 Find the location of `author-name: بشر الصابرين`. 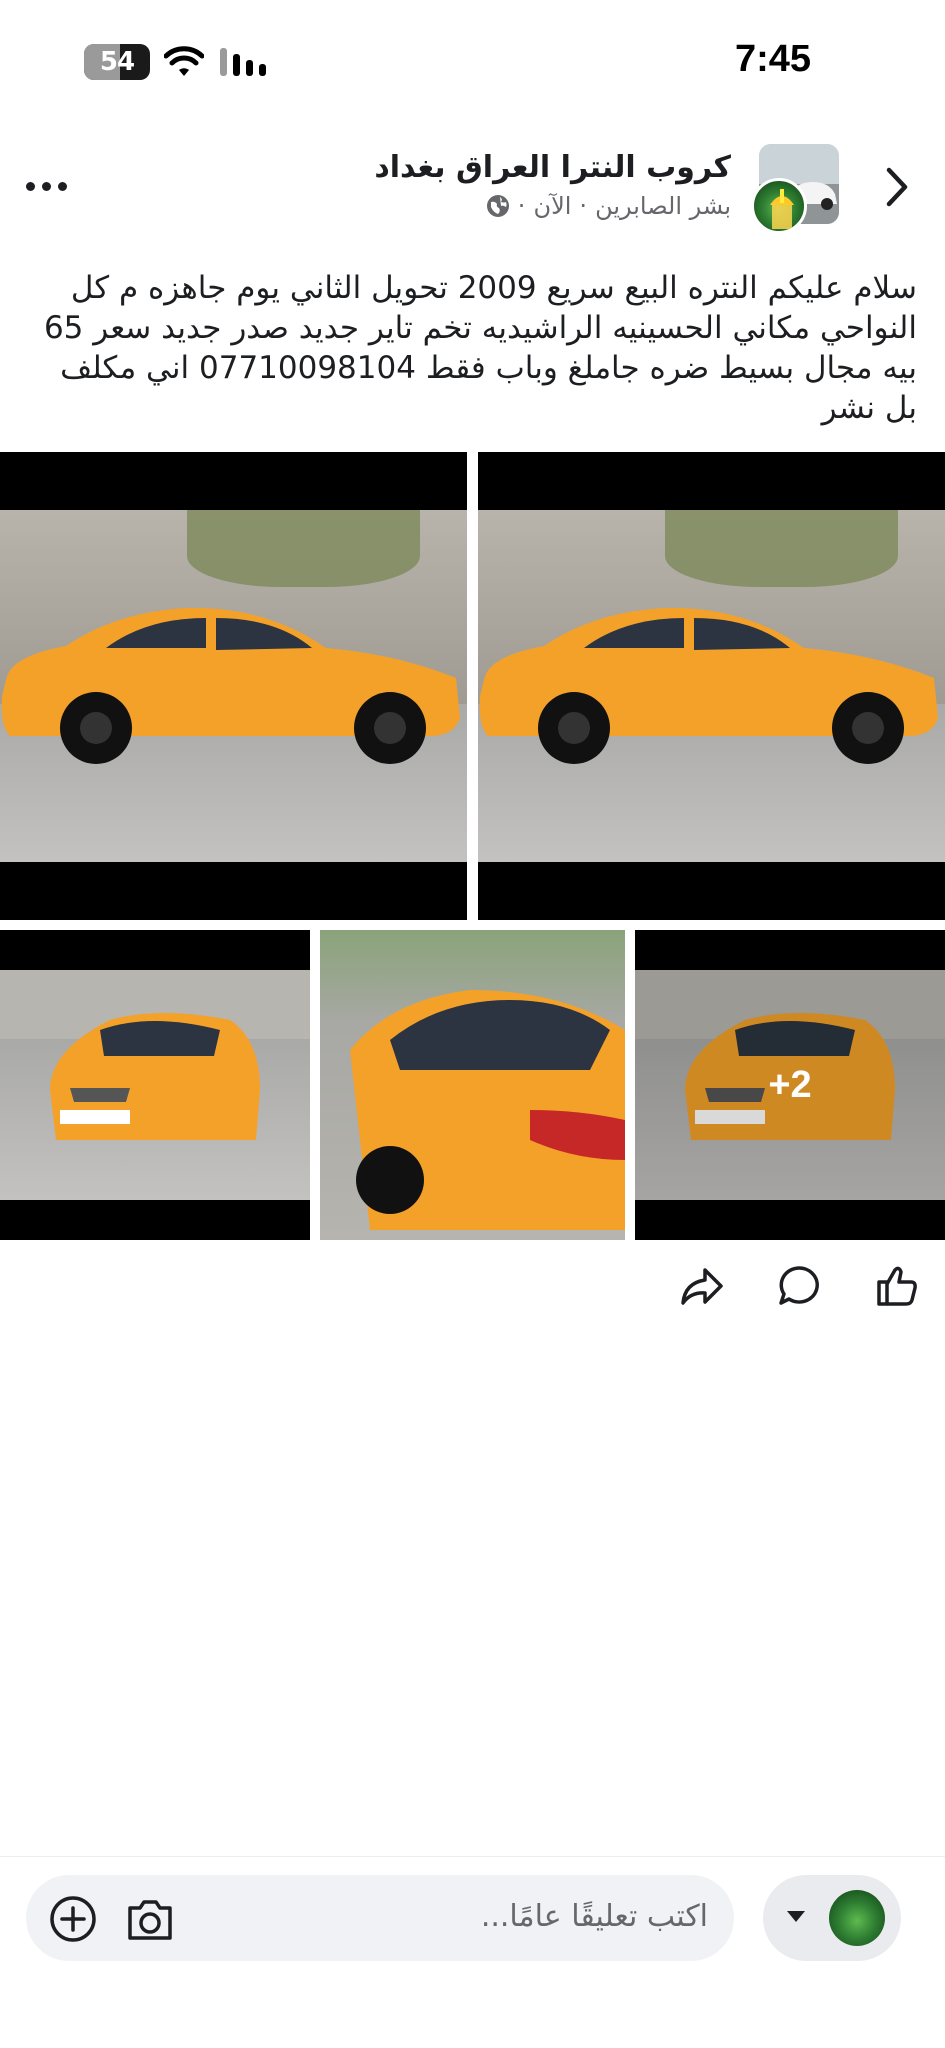

author-name: بشر الصابرين is located at coordinates (663, 206).